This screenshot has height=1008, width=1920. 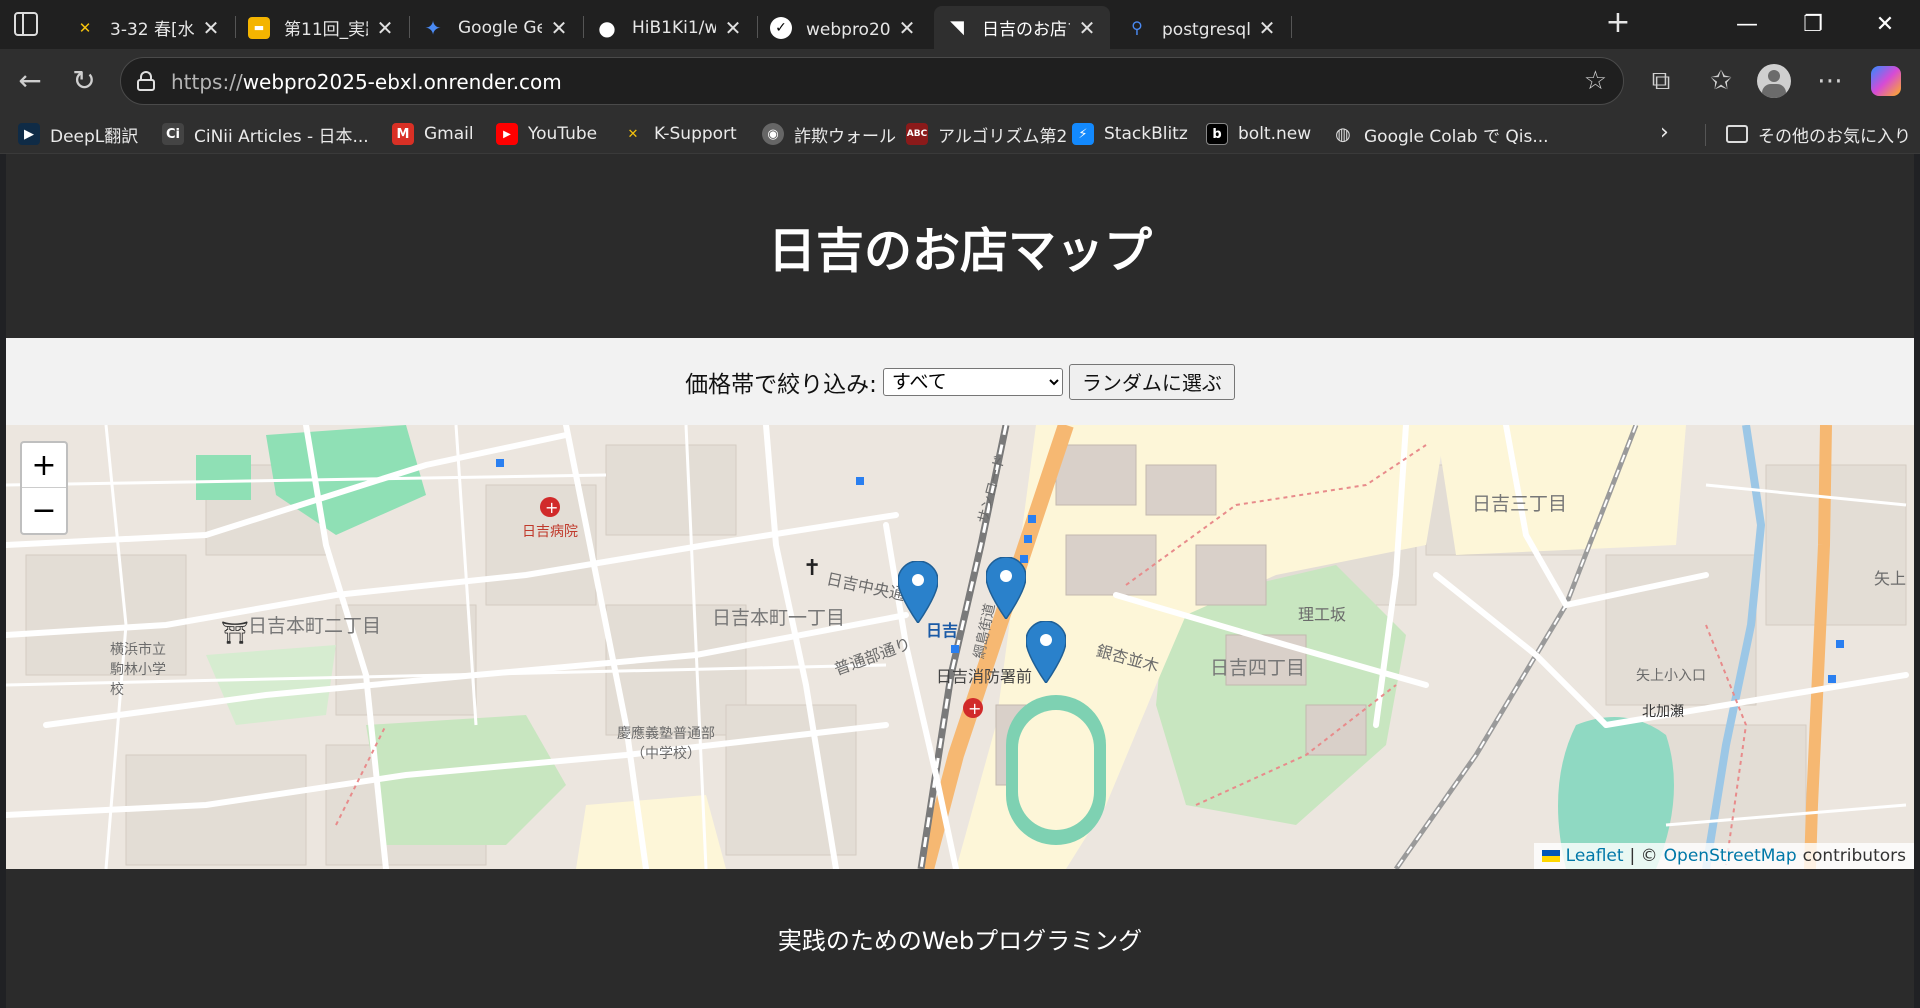 I want to click on tab-title: 第11回_実践のた, so click(x=326, y=30).